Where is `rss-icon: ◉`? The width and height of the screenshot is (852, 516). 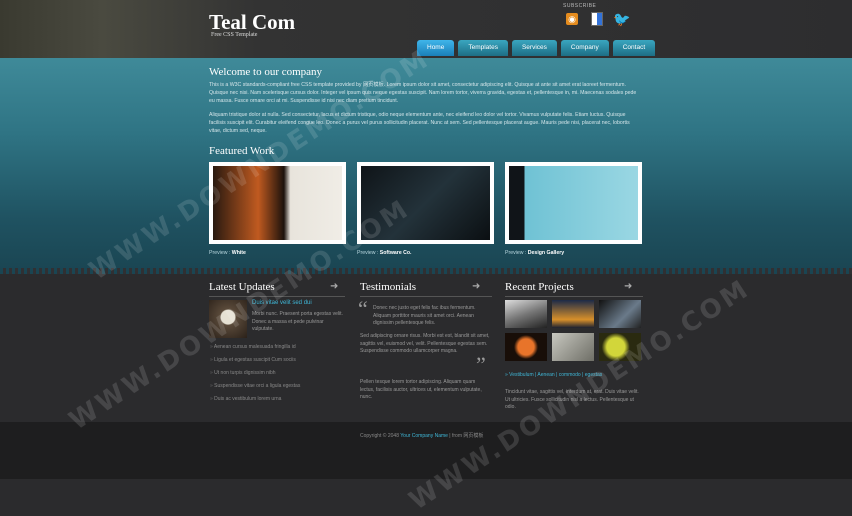 rss-icon: ◉ is located at coordinates (572, 19).